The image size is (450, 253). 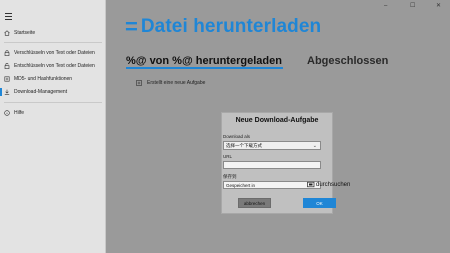 I want to click on cancel-button: abbrechen, so click(x=254, y=203).